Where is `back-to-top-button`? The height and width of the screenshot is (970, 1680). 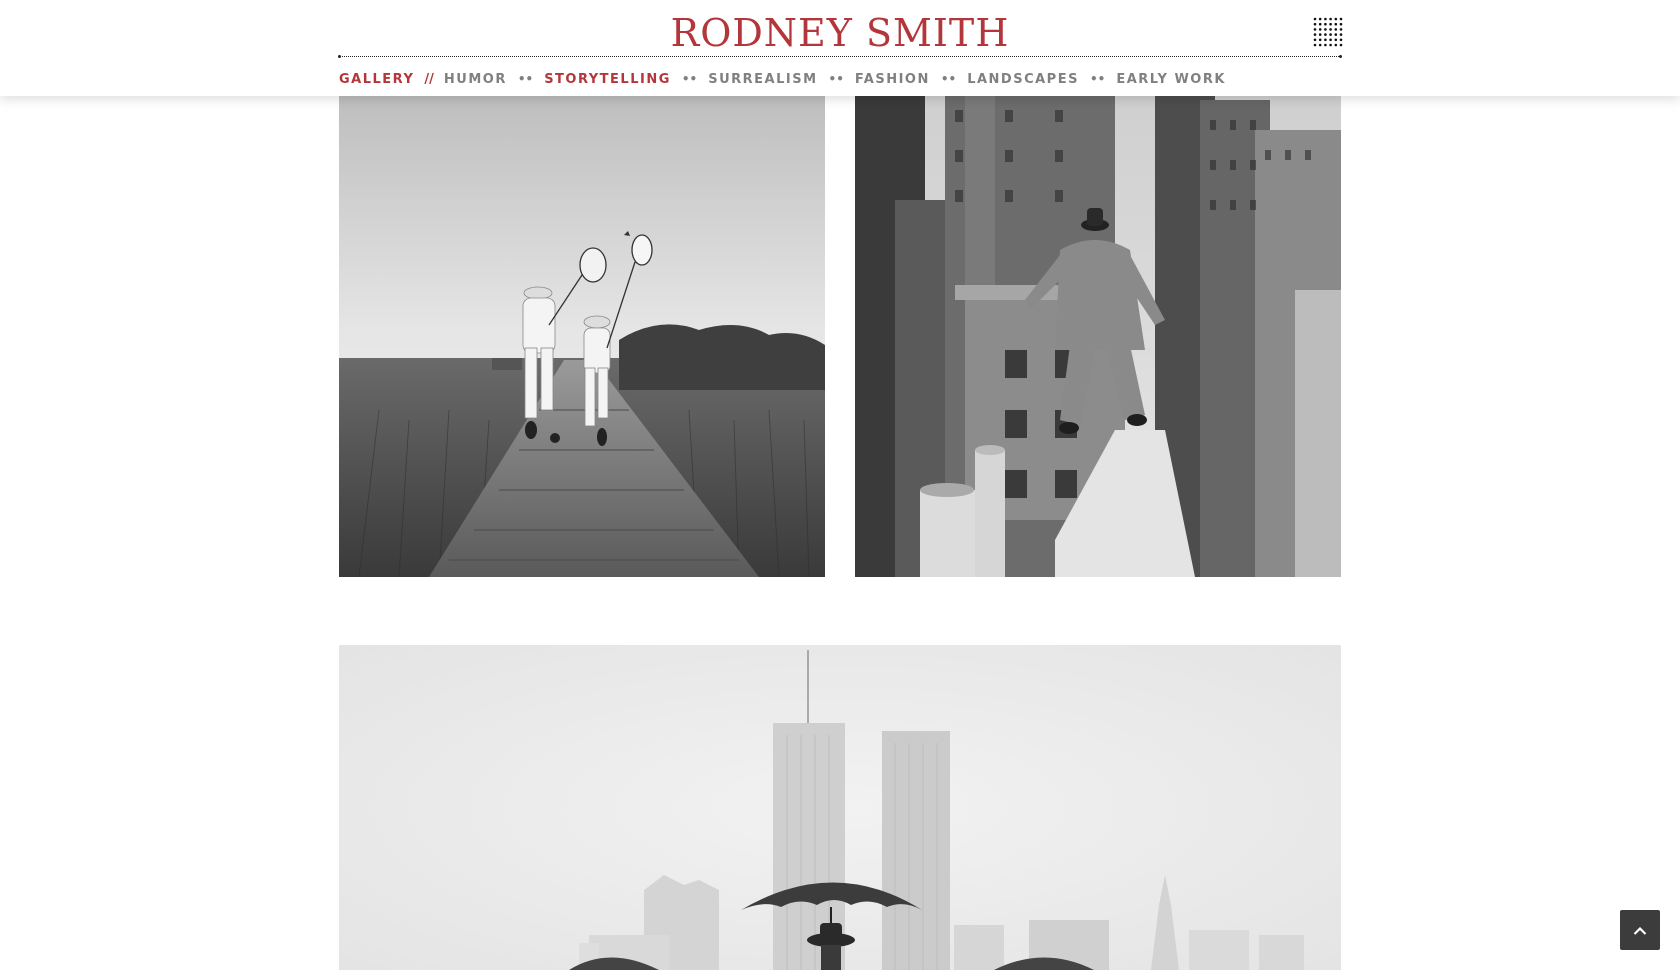 back-to-top-button is located at coordinates (1640, 930).